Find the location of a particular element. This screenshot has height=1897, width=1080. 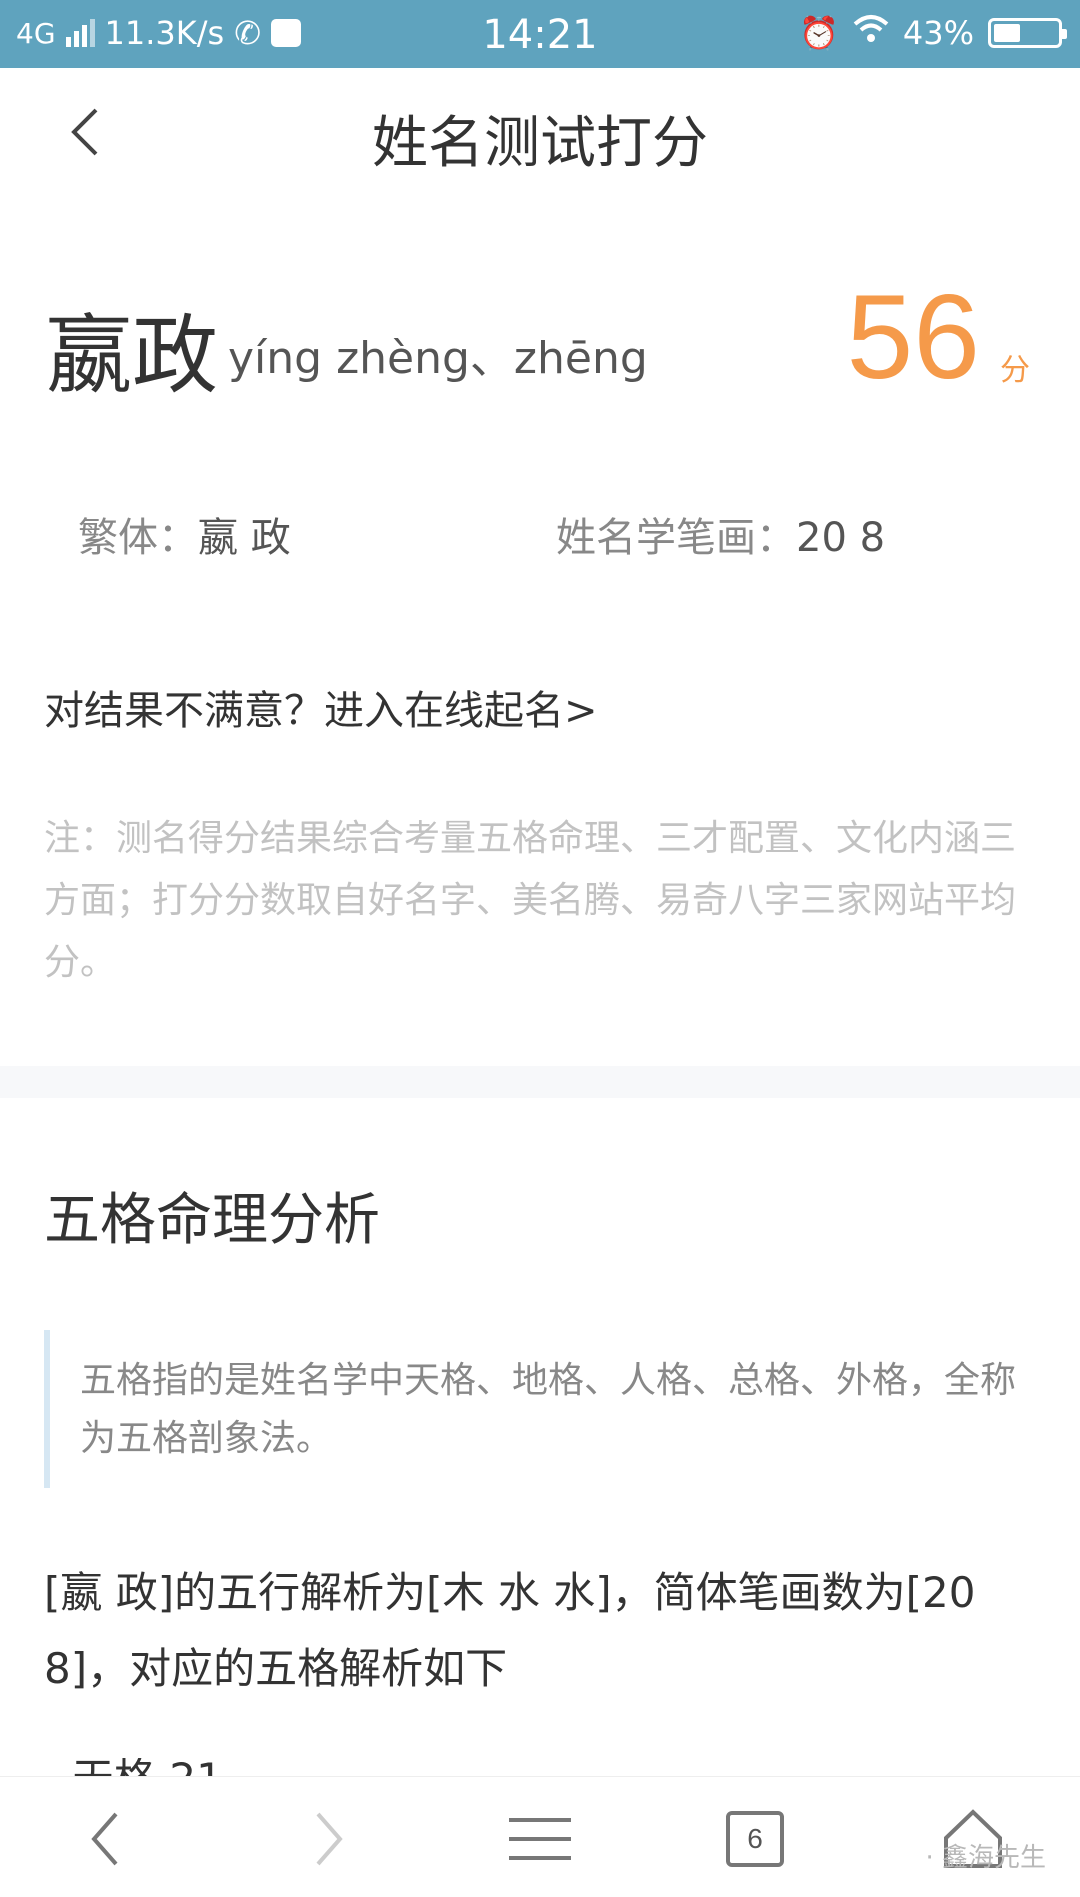

strokes-value: 20 8 is located at coordinates (841, 538).